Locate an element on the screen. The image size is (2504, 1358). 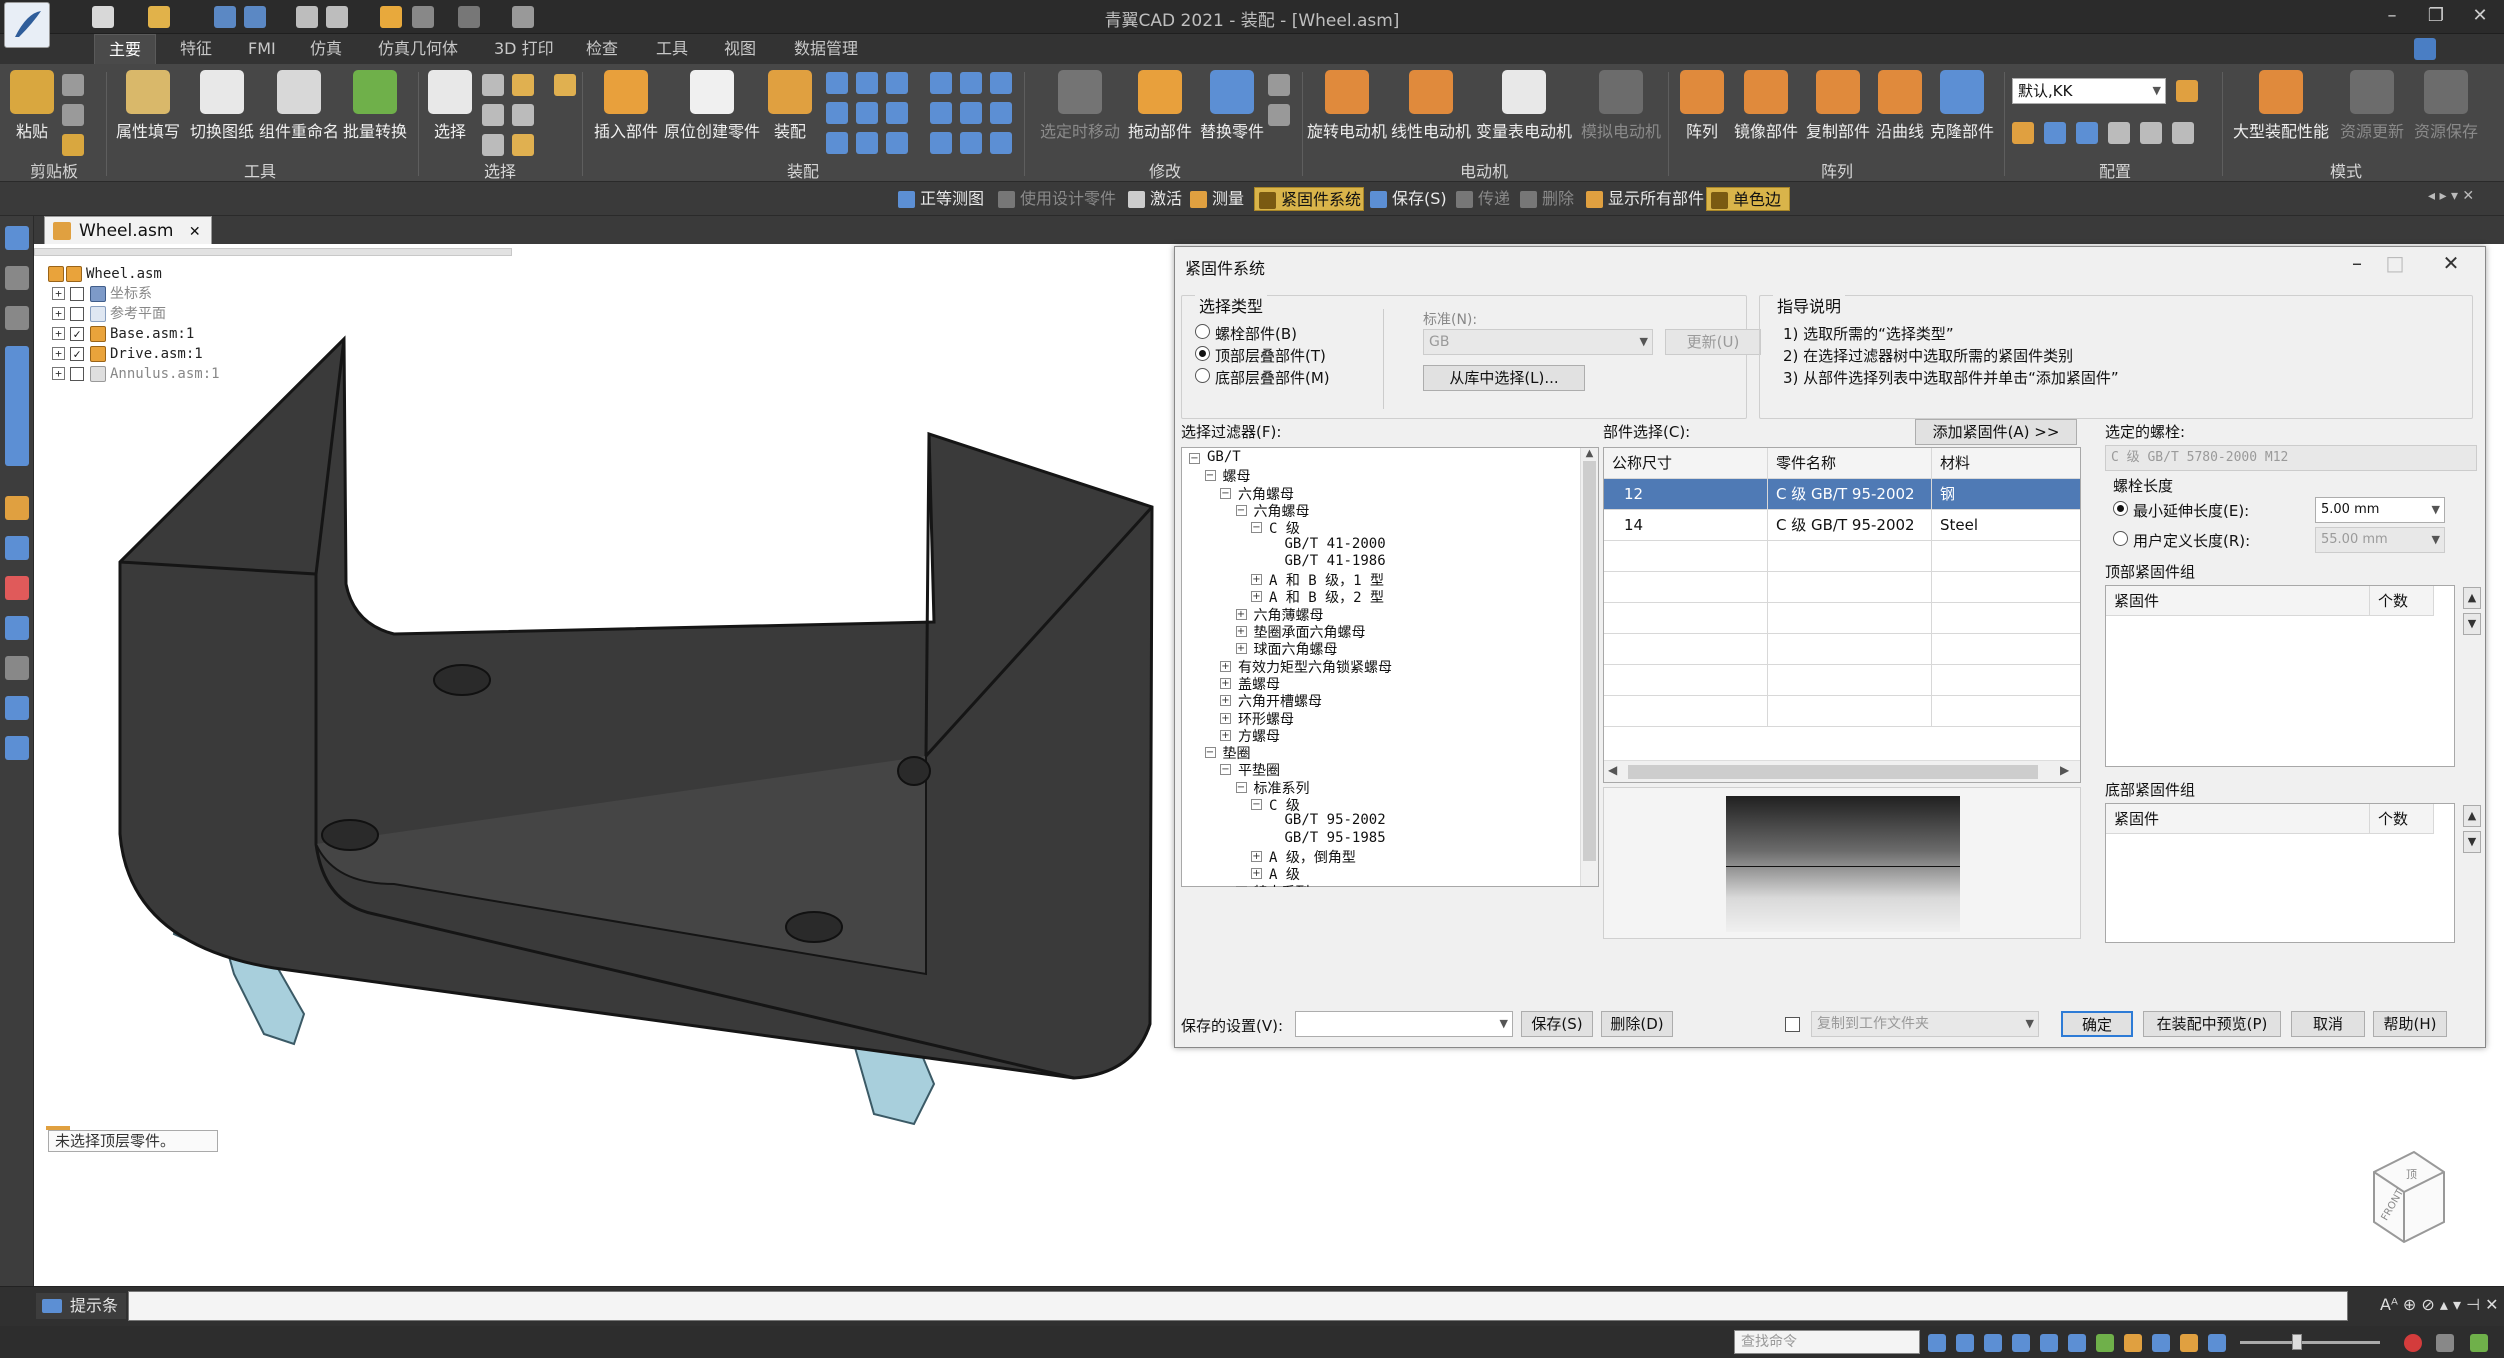
tree-item-annulus: + Annulus.asm:1 is located at coordinates (134, 374).